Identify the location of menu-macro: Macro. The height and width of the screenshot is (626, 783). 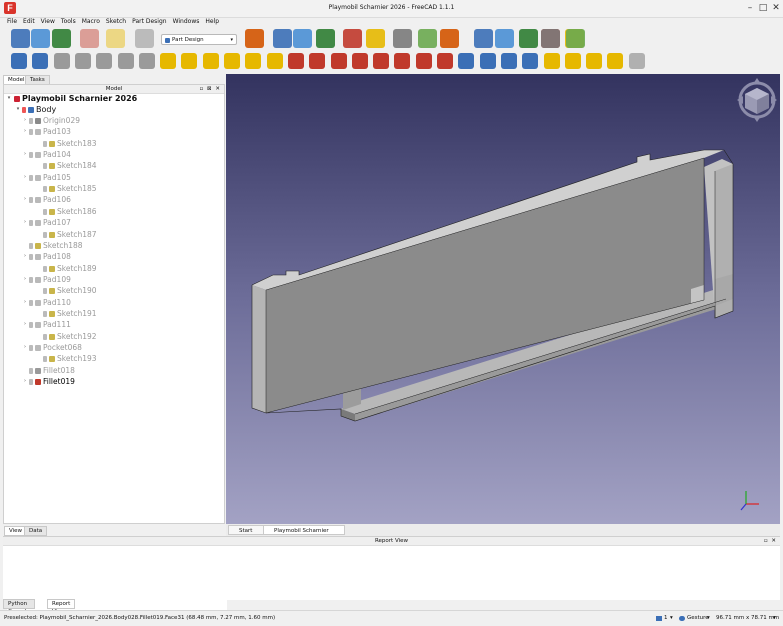
(91, 21).